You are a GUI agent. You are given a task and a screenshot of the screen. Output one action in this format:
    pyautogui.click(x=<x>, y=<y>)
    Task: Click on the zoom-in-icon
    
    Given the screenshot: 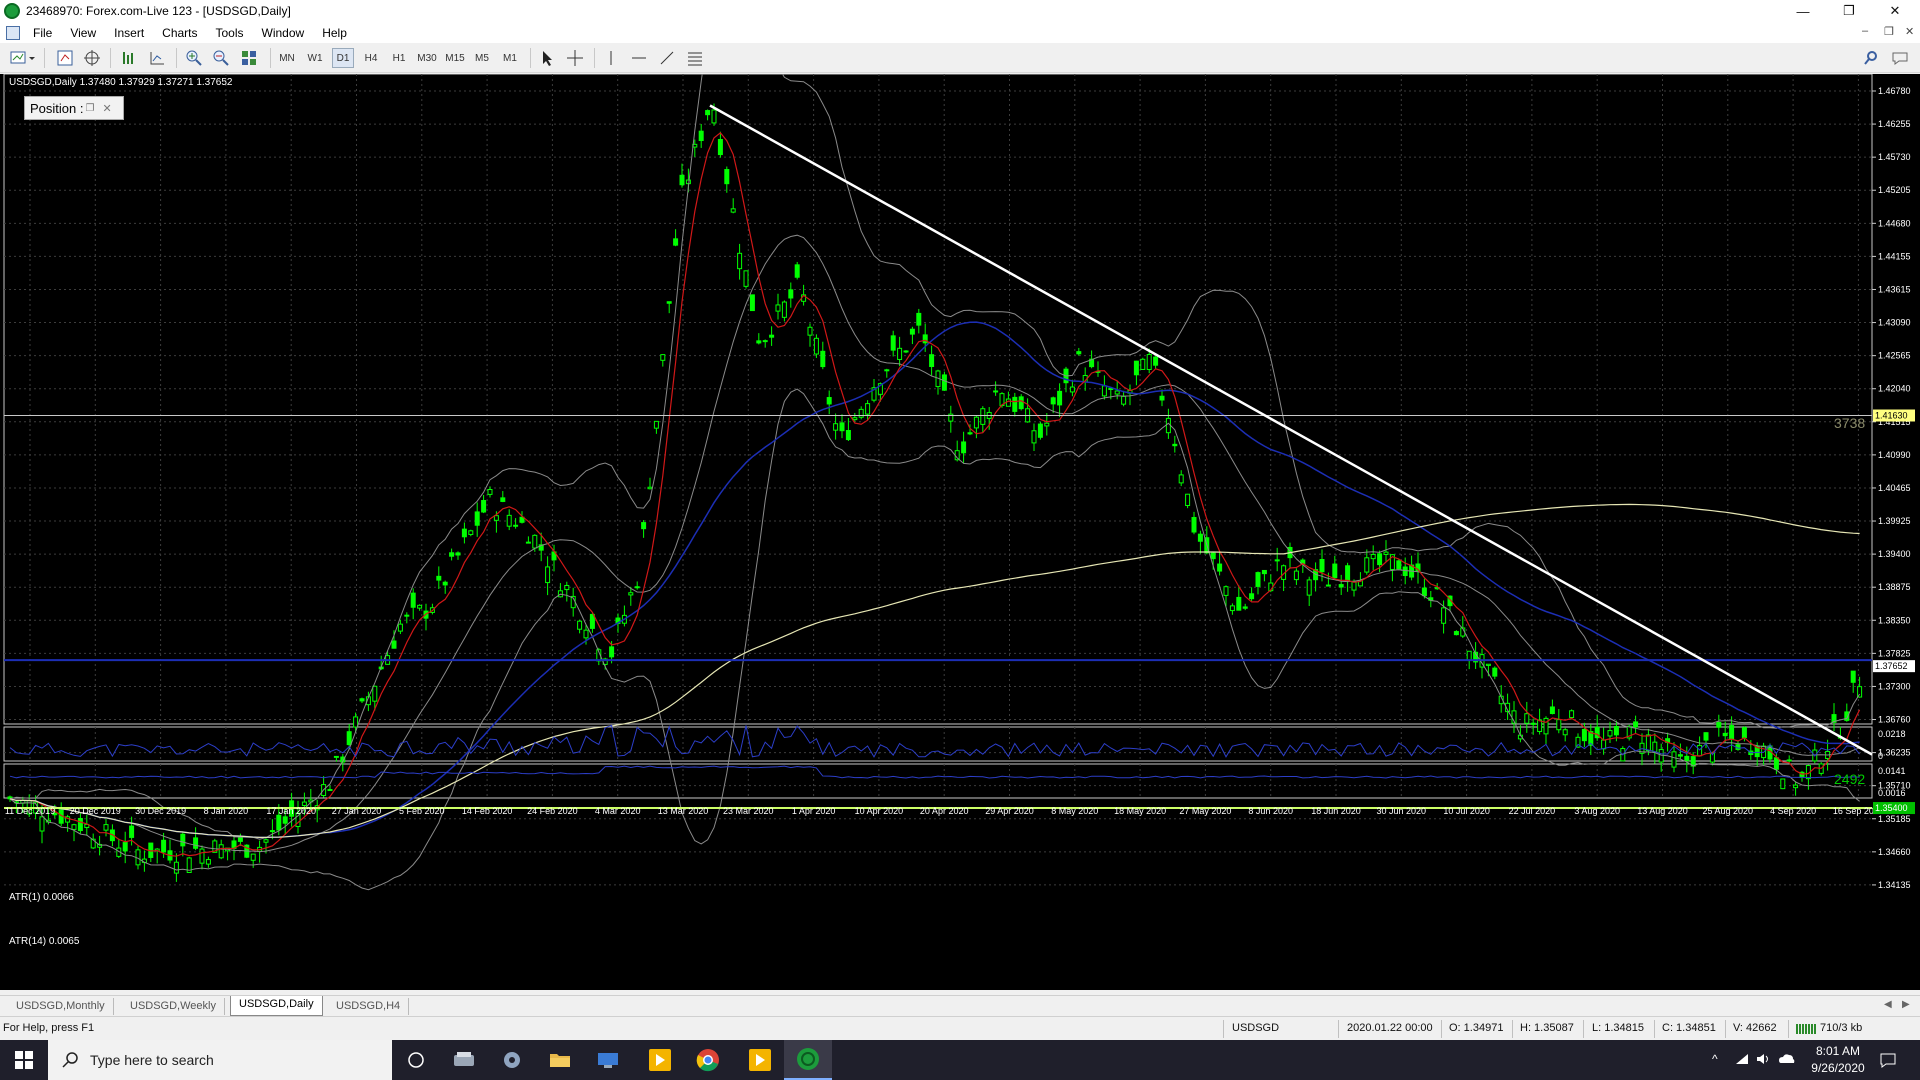 What is the action you would take?
    pyautogui.click(x=194, y=58)
    